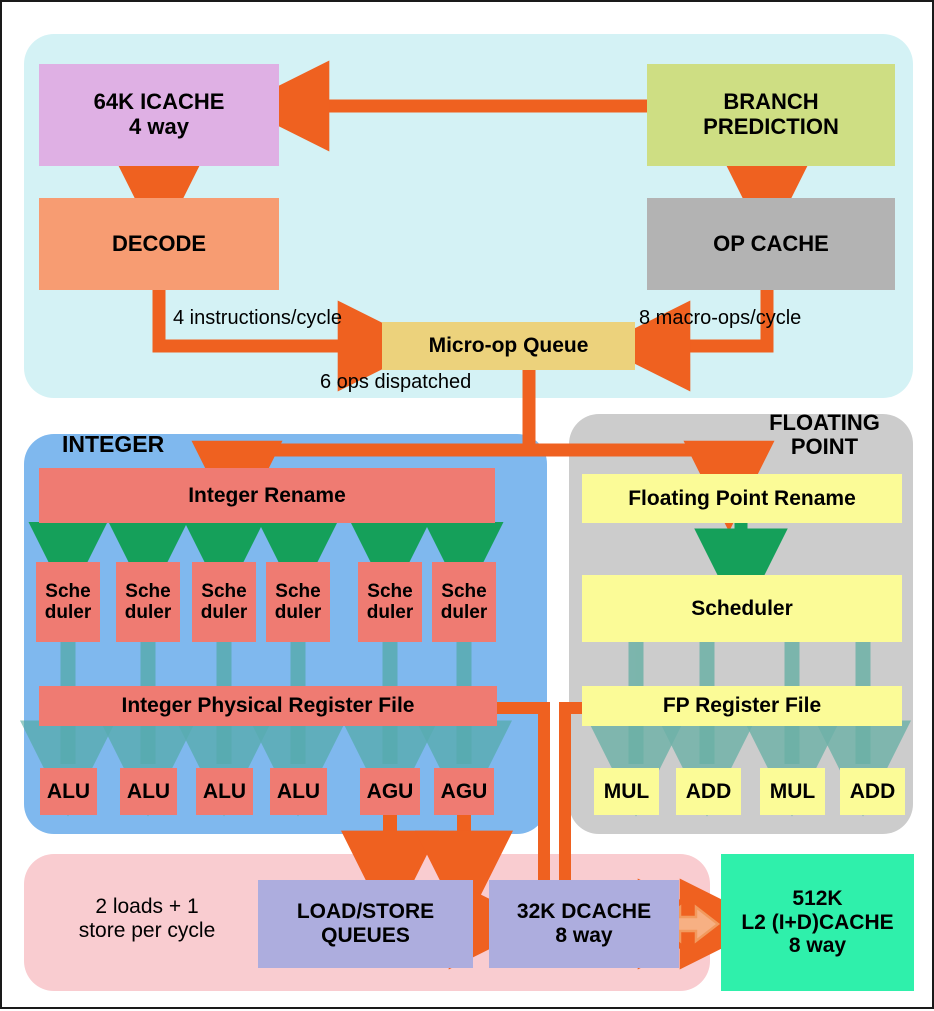  I want to click on decode-block: DECODE, so click(159, 244).